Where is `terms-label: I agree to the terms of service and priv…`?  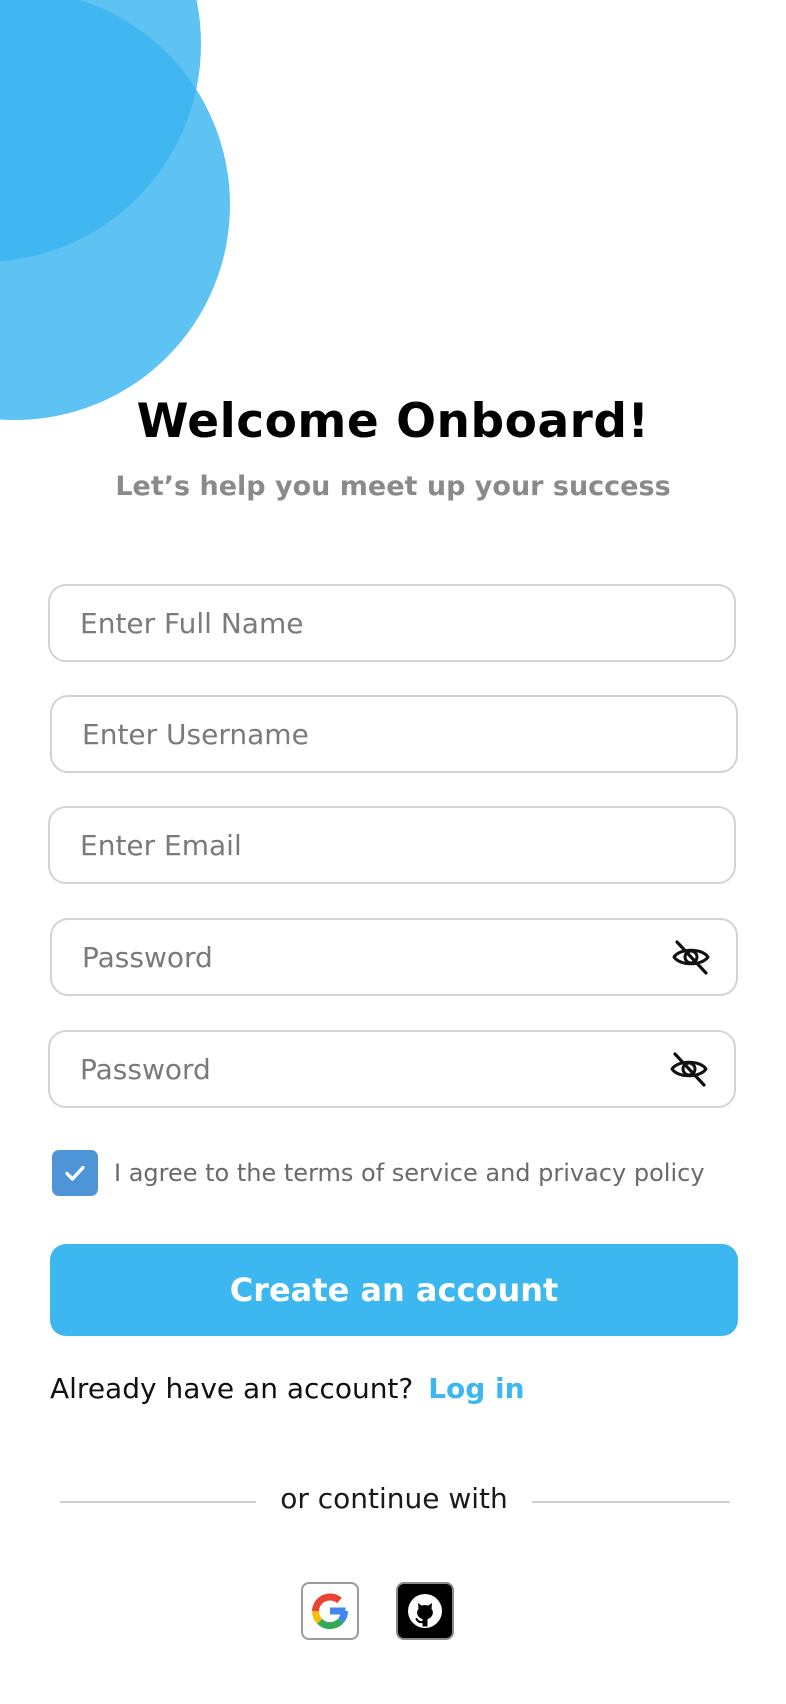 terms-label: I agree to the terms of service and priv… is located at coordinates (409, 1173).